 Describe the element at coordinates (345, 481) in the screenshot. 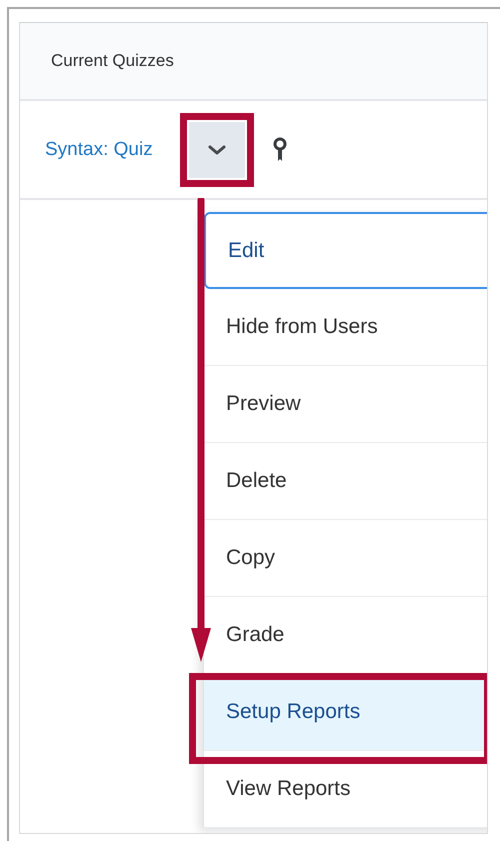

I see `menu-item: Delete` at that location.